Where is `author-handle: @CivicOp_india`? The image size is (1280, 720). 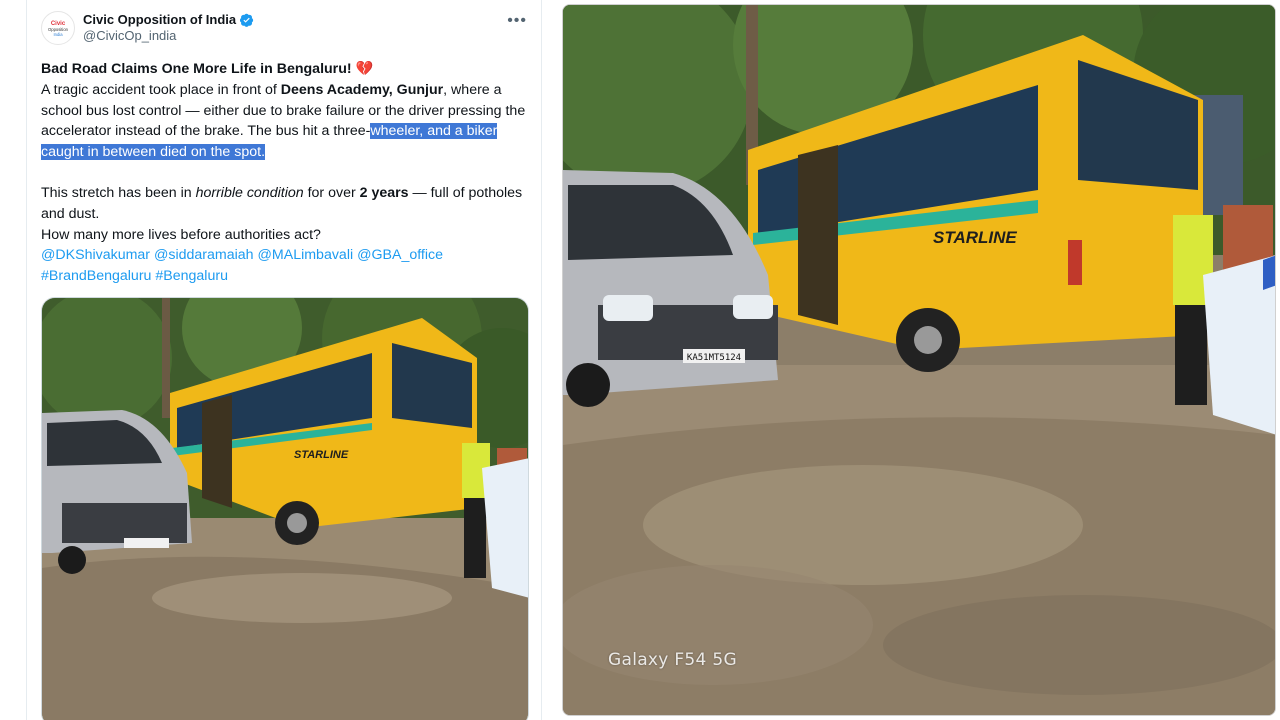 author-handle: @CivicOp_india is located at coordinates (168, 36).